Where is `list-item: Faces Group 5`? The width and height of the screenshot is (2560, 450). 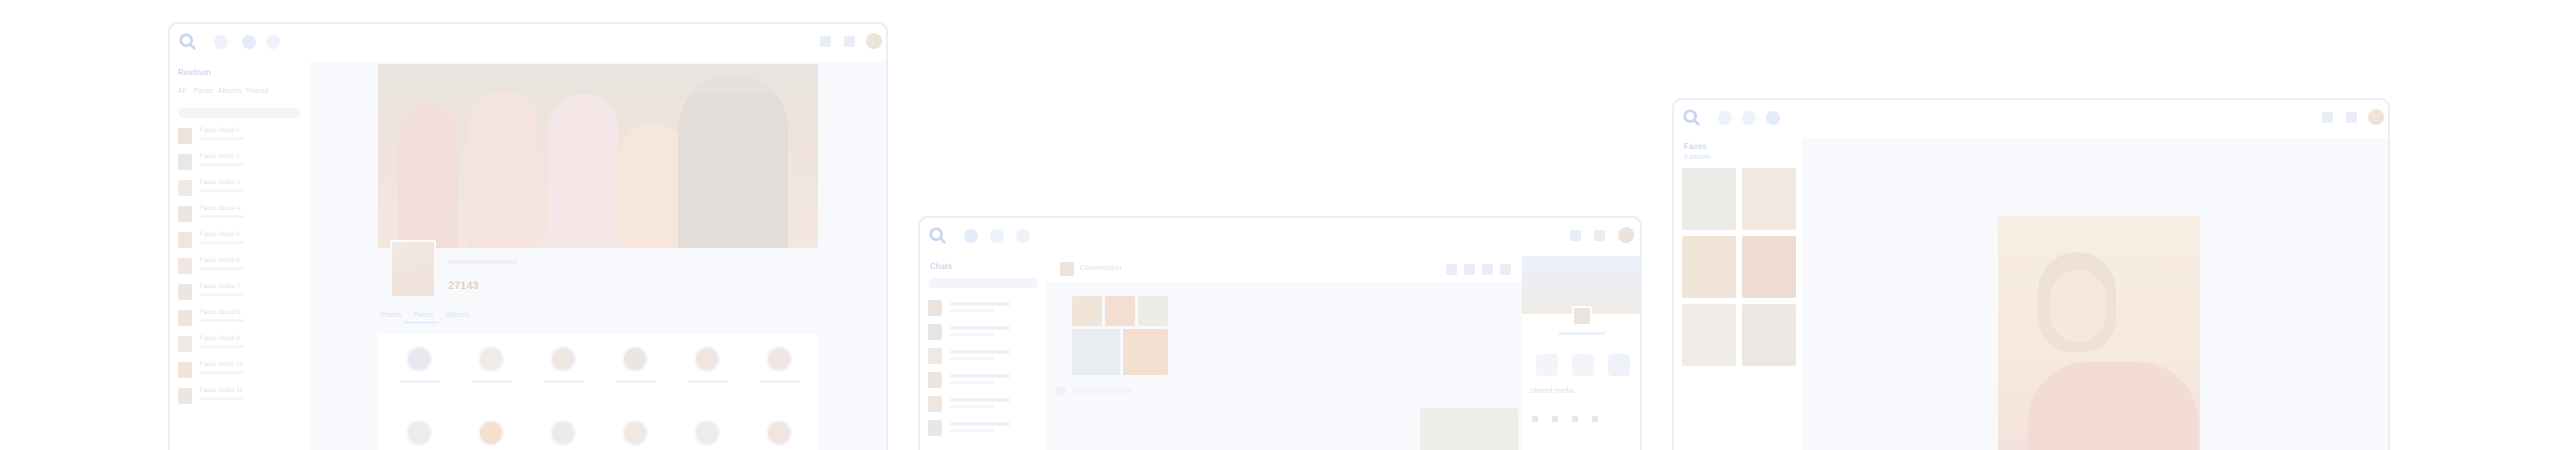
list-item: Faces Group 5 is located at coordinates (240, 241).